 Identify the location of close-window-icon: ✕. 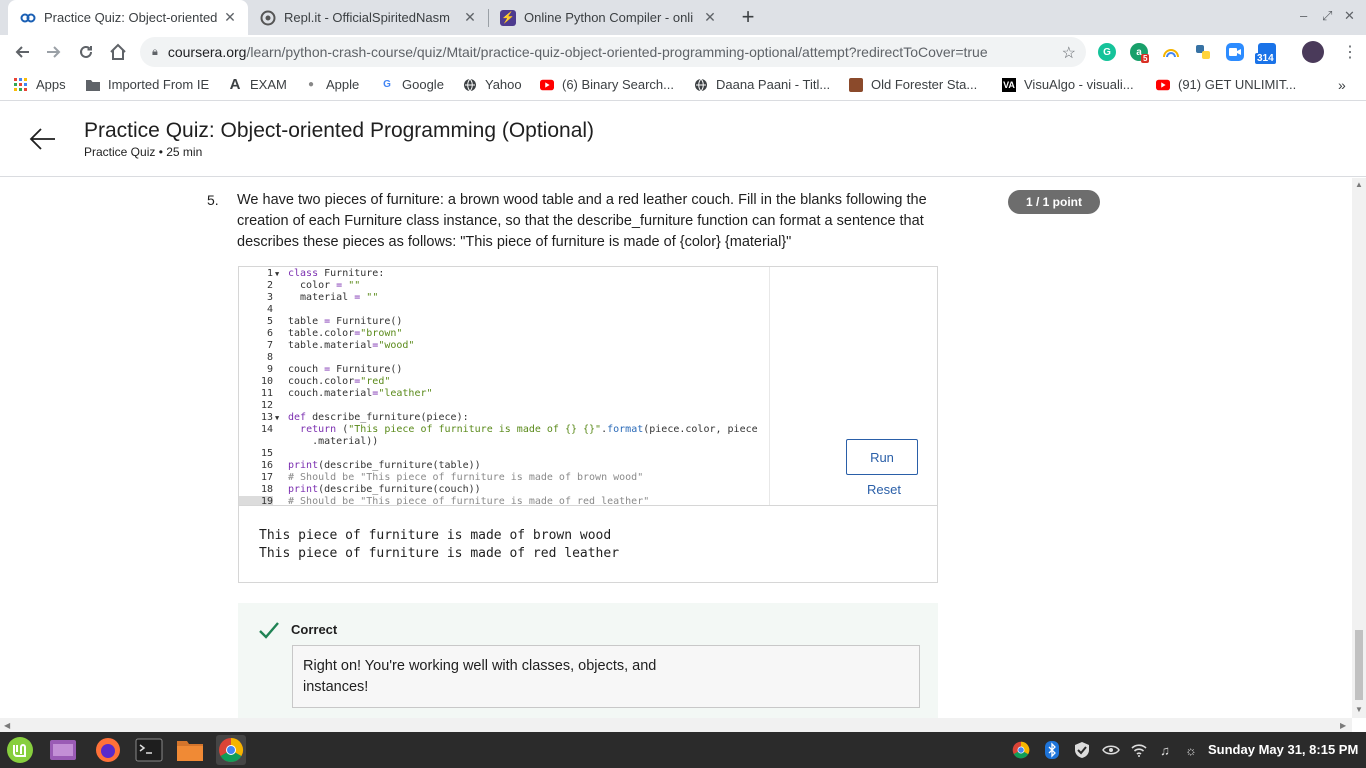
(1349, 16).